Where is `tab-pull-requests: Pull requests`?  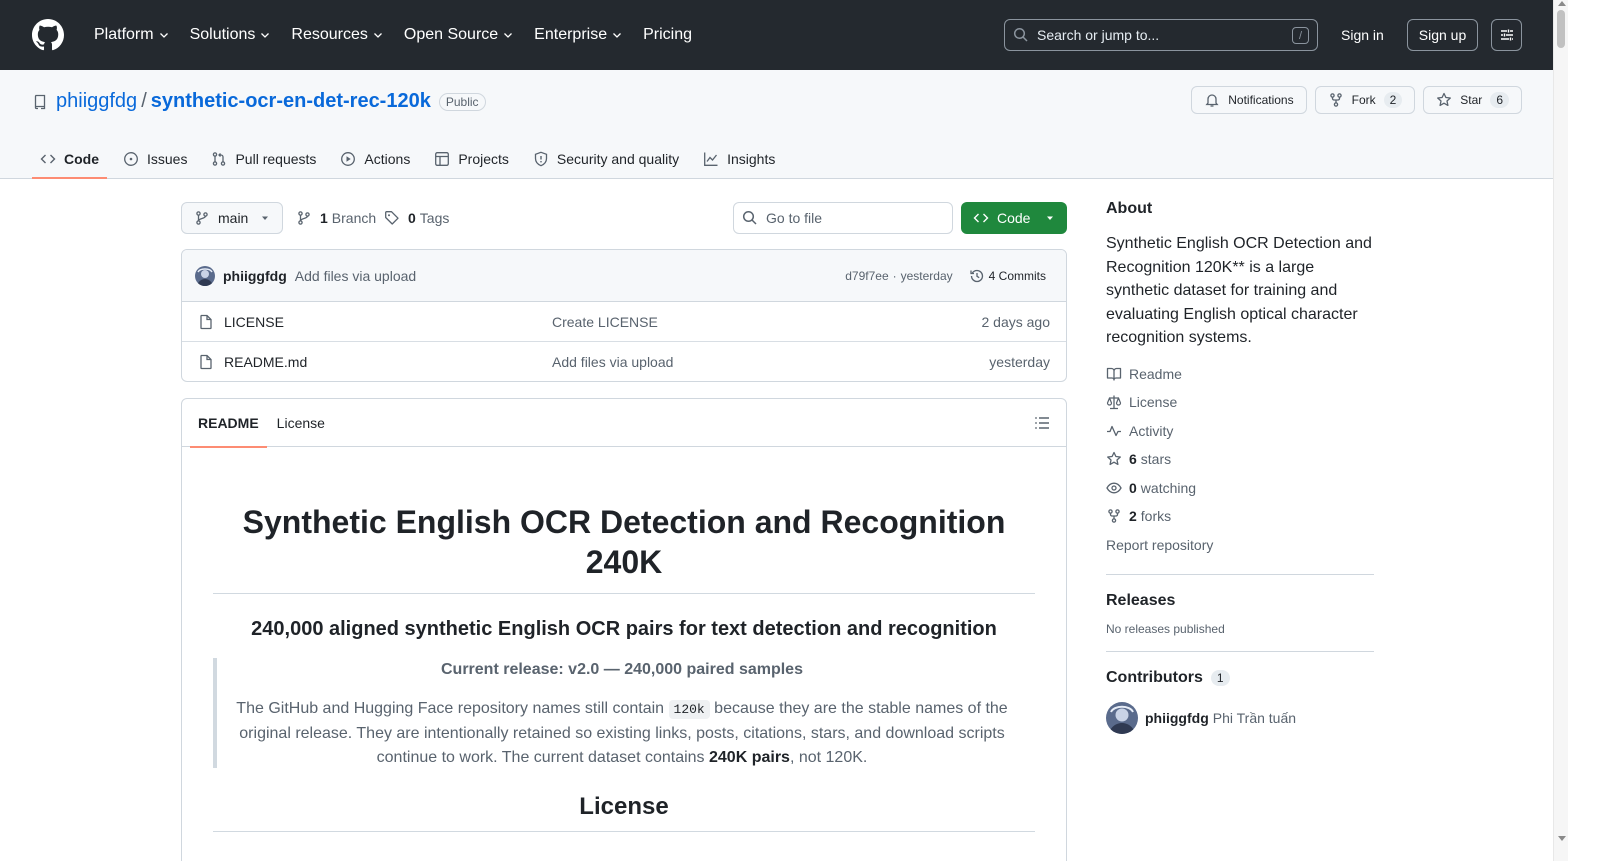
tab-pull-requests: Pull requests is located at coordinates (263, 159).